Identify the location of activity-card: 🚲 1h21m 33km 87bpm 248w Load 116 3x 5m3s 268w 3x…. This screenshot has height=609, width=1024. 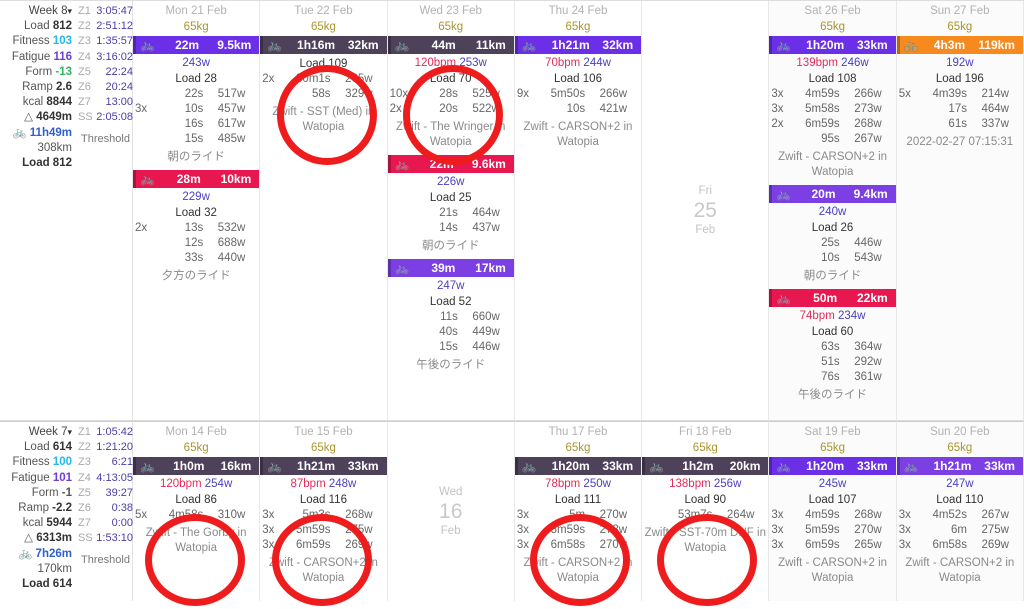
(323, 523).